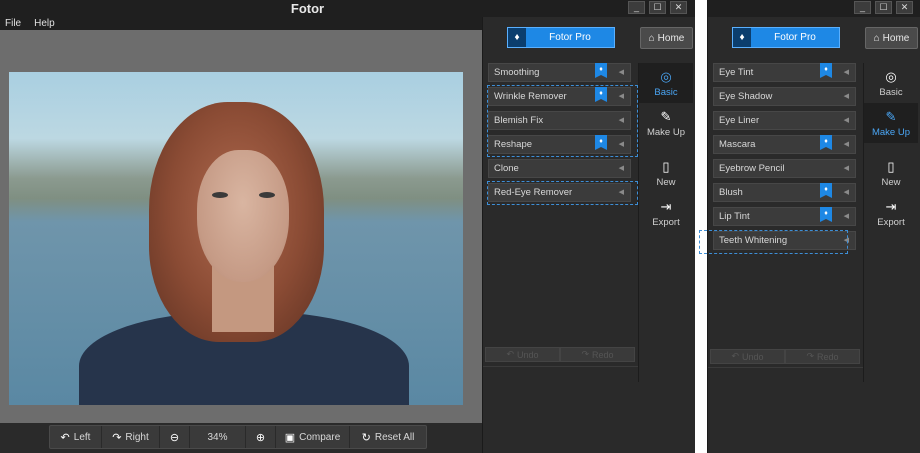 The image size is (920, 453). What do you see at coordinates (82, 437) in the screenshot?
I see `rotate-left-label: Left` at bounding box center [82, 437].